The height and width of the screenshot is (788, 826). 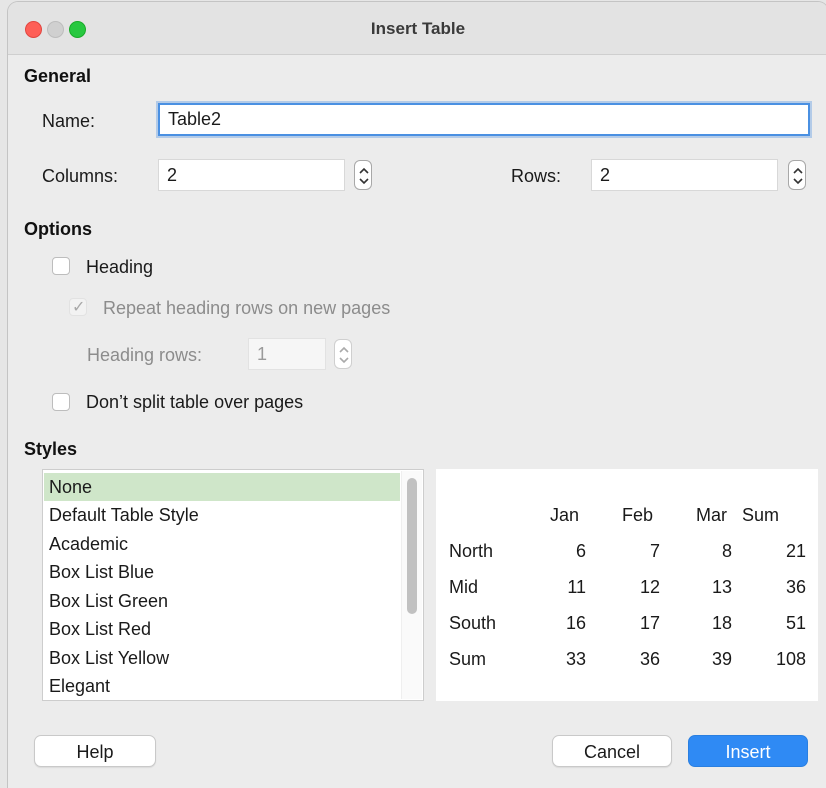 What do you see at coordinates (649, 587) in the screenshot?
I see `preview-cell: 12` at bounding box center [649, 587].